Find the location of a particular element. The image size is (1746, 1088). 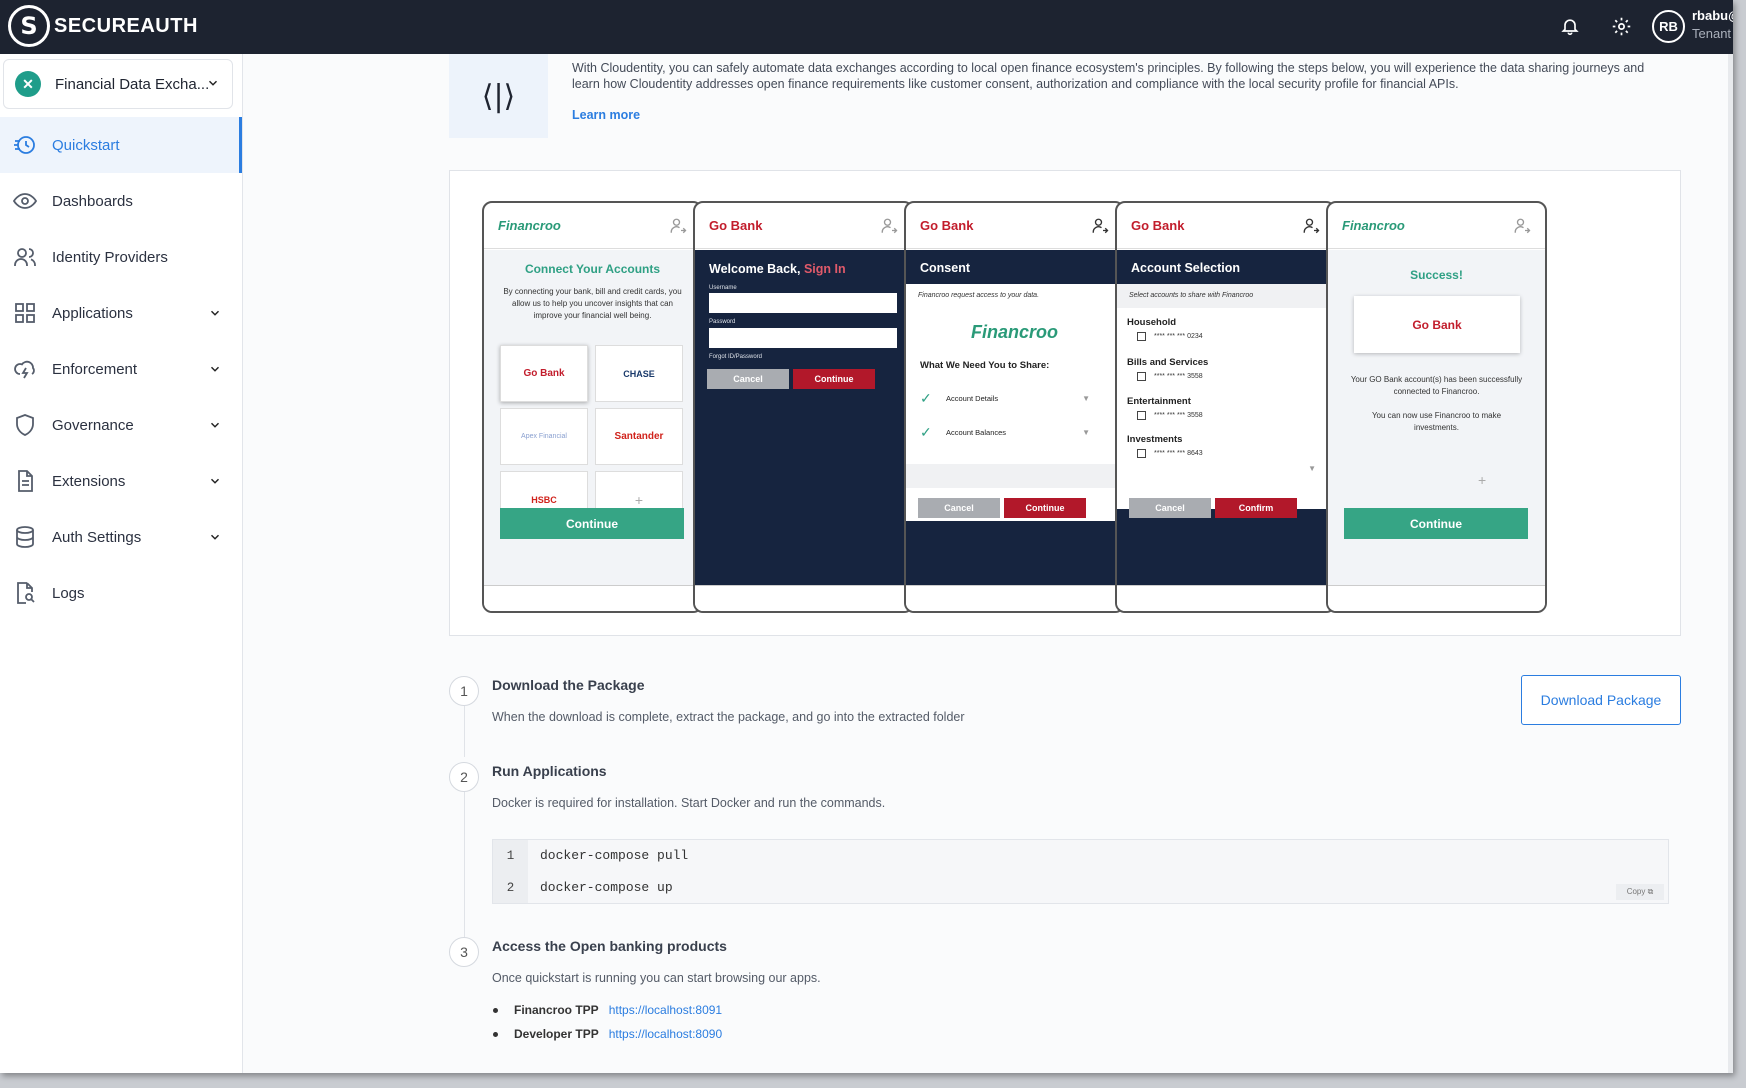

brand-logo: S SECUREAUTH is located at coordinates (103, 26).